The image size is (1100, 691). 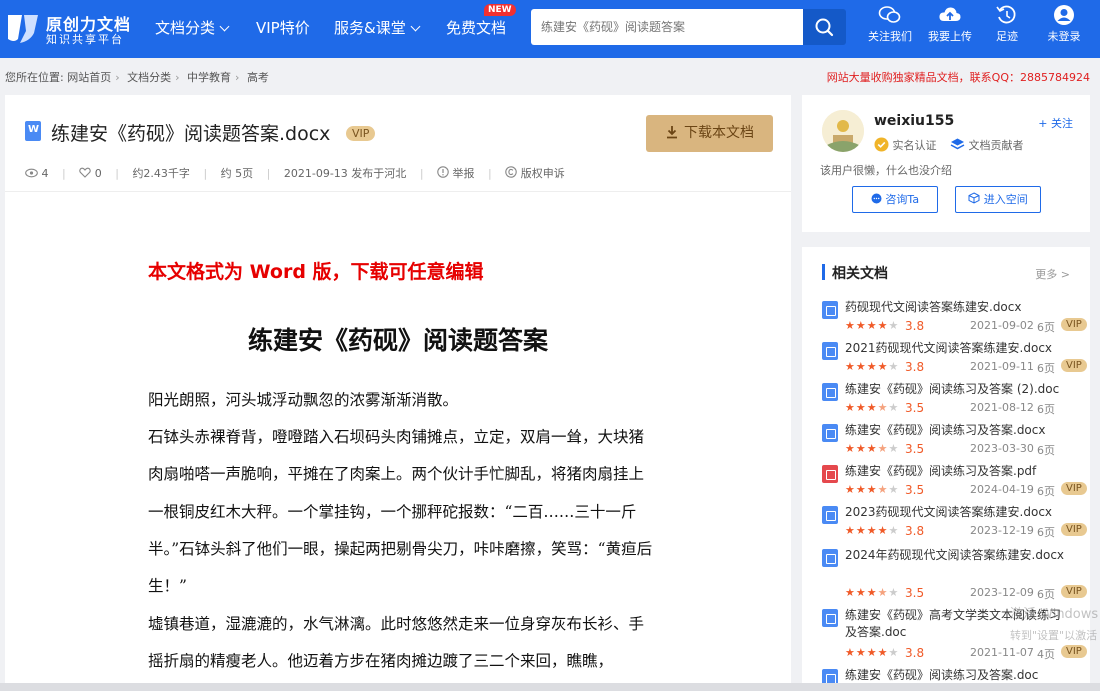 What do you see at coordinates (890, 24) in the screenshot?
I see `follow-us-button: 关注我们` at bounding box center [890, 24].